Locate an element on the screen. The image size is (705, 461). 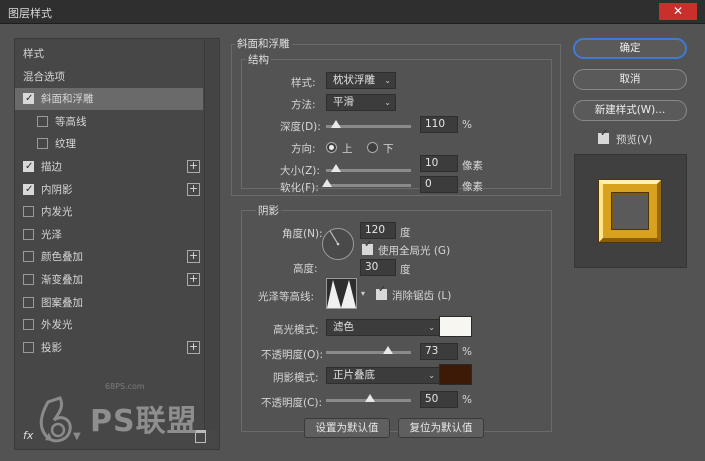
cancel-button: 取消 is located at coordinates (630, 79).